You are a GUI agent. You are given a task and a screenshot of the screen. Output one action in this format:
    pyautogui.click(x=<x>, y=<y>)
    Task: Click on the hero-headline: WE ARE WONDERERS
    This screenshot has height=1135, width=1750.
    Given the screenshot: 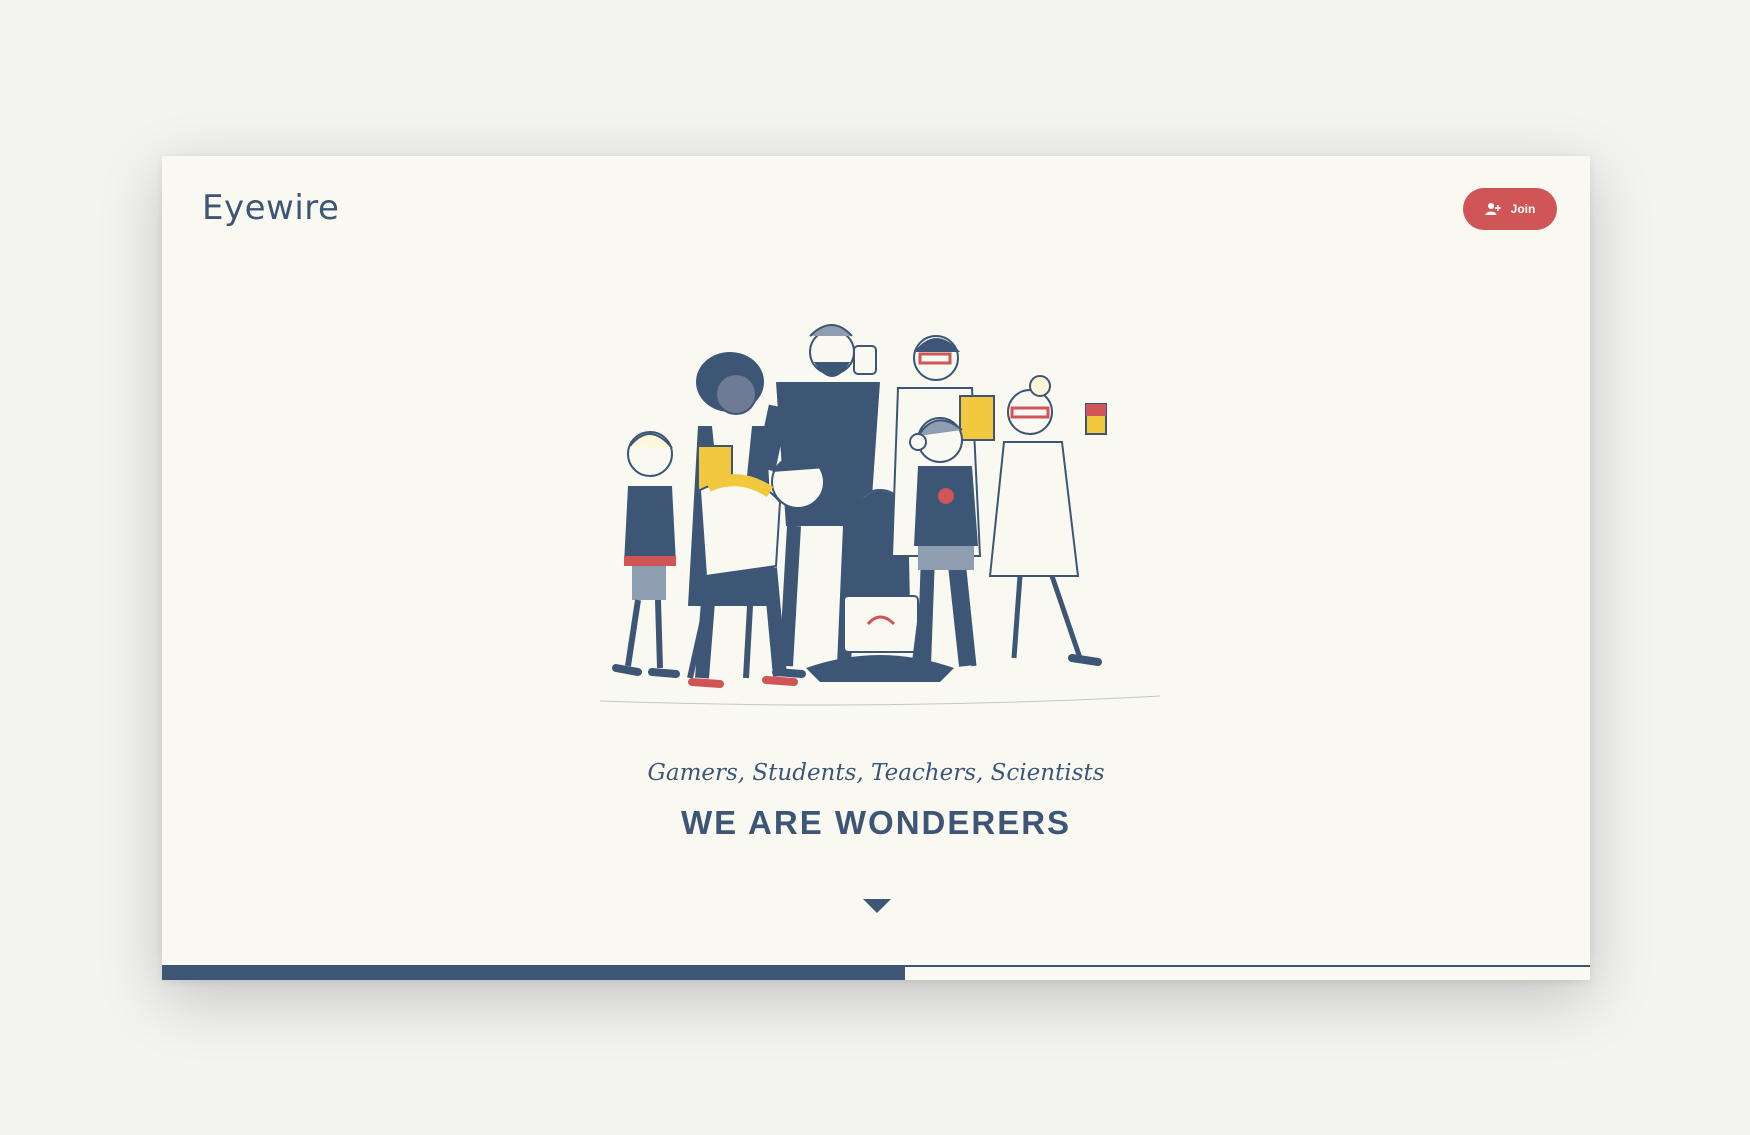 What is the action you would take?
    pyautogui.click(x=876, y=822)
    